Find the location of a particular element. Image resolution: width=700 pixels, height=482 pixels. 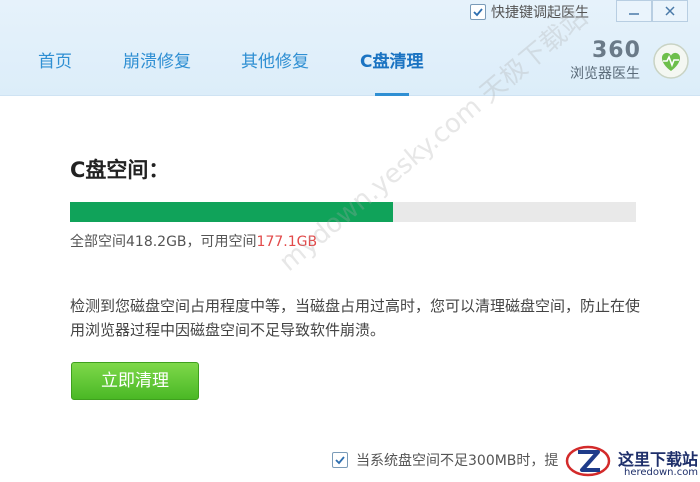

total-space-text: 全部空间418.2GB，可用空间 is located at coordinates (163, 242).